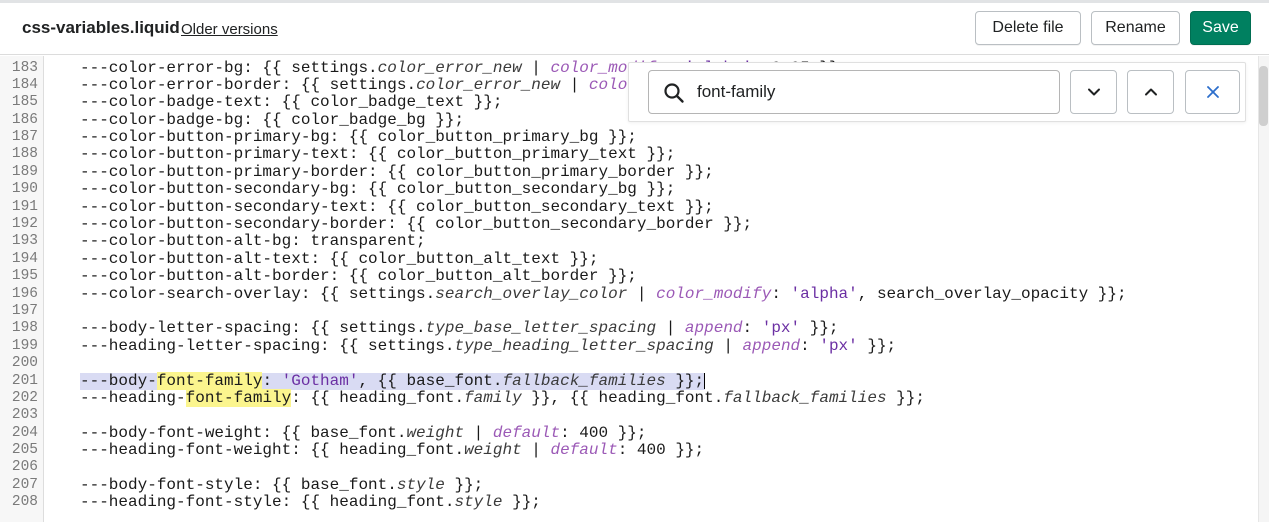 Image resolution: width=1269 pixels, height=522 pixels. Describe the element at coordinates (629, 415) in the screenshot. I see `code-line: 203` at that location.